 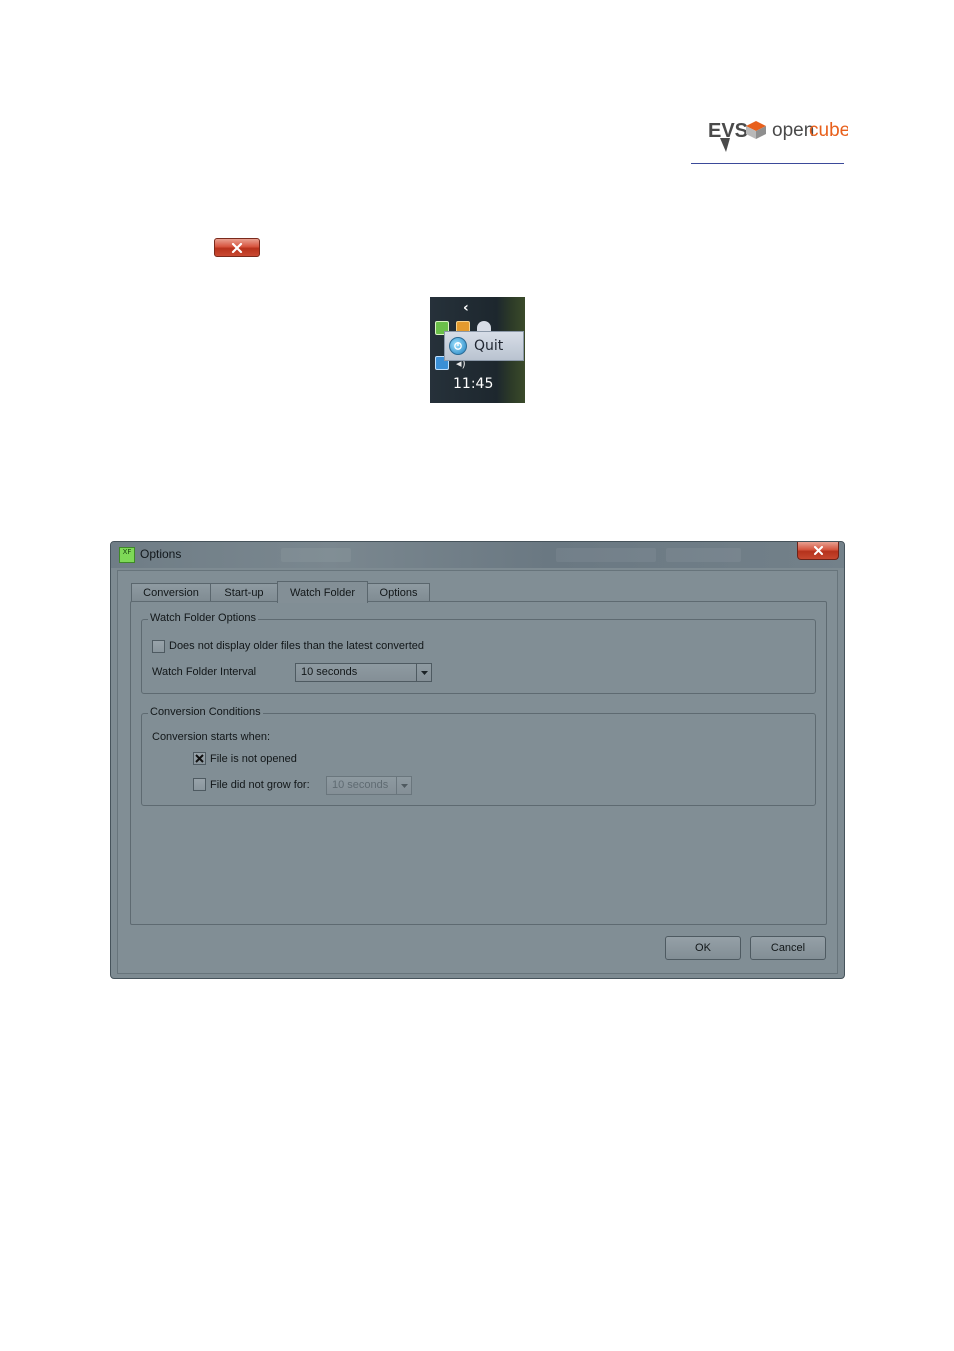 What do you see at coordinates (161, 554) in the screenshot?
I see `dialog-title: Options` at bounding box center [161, 554].